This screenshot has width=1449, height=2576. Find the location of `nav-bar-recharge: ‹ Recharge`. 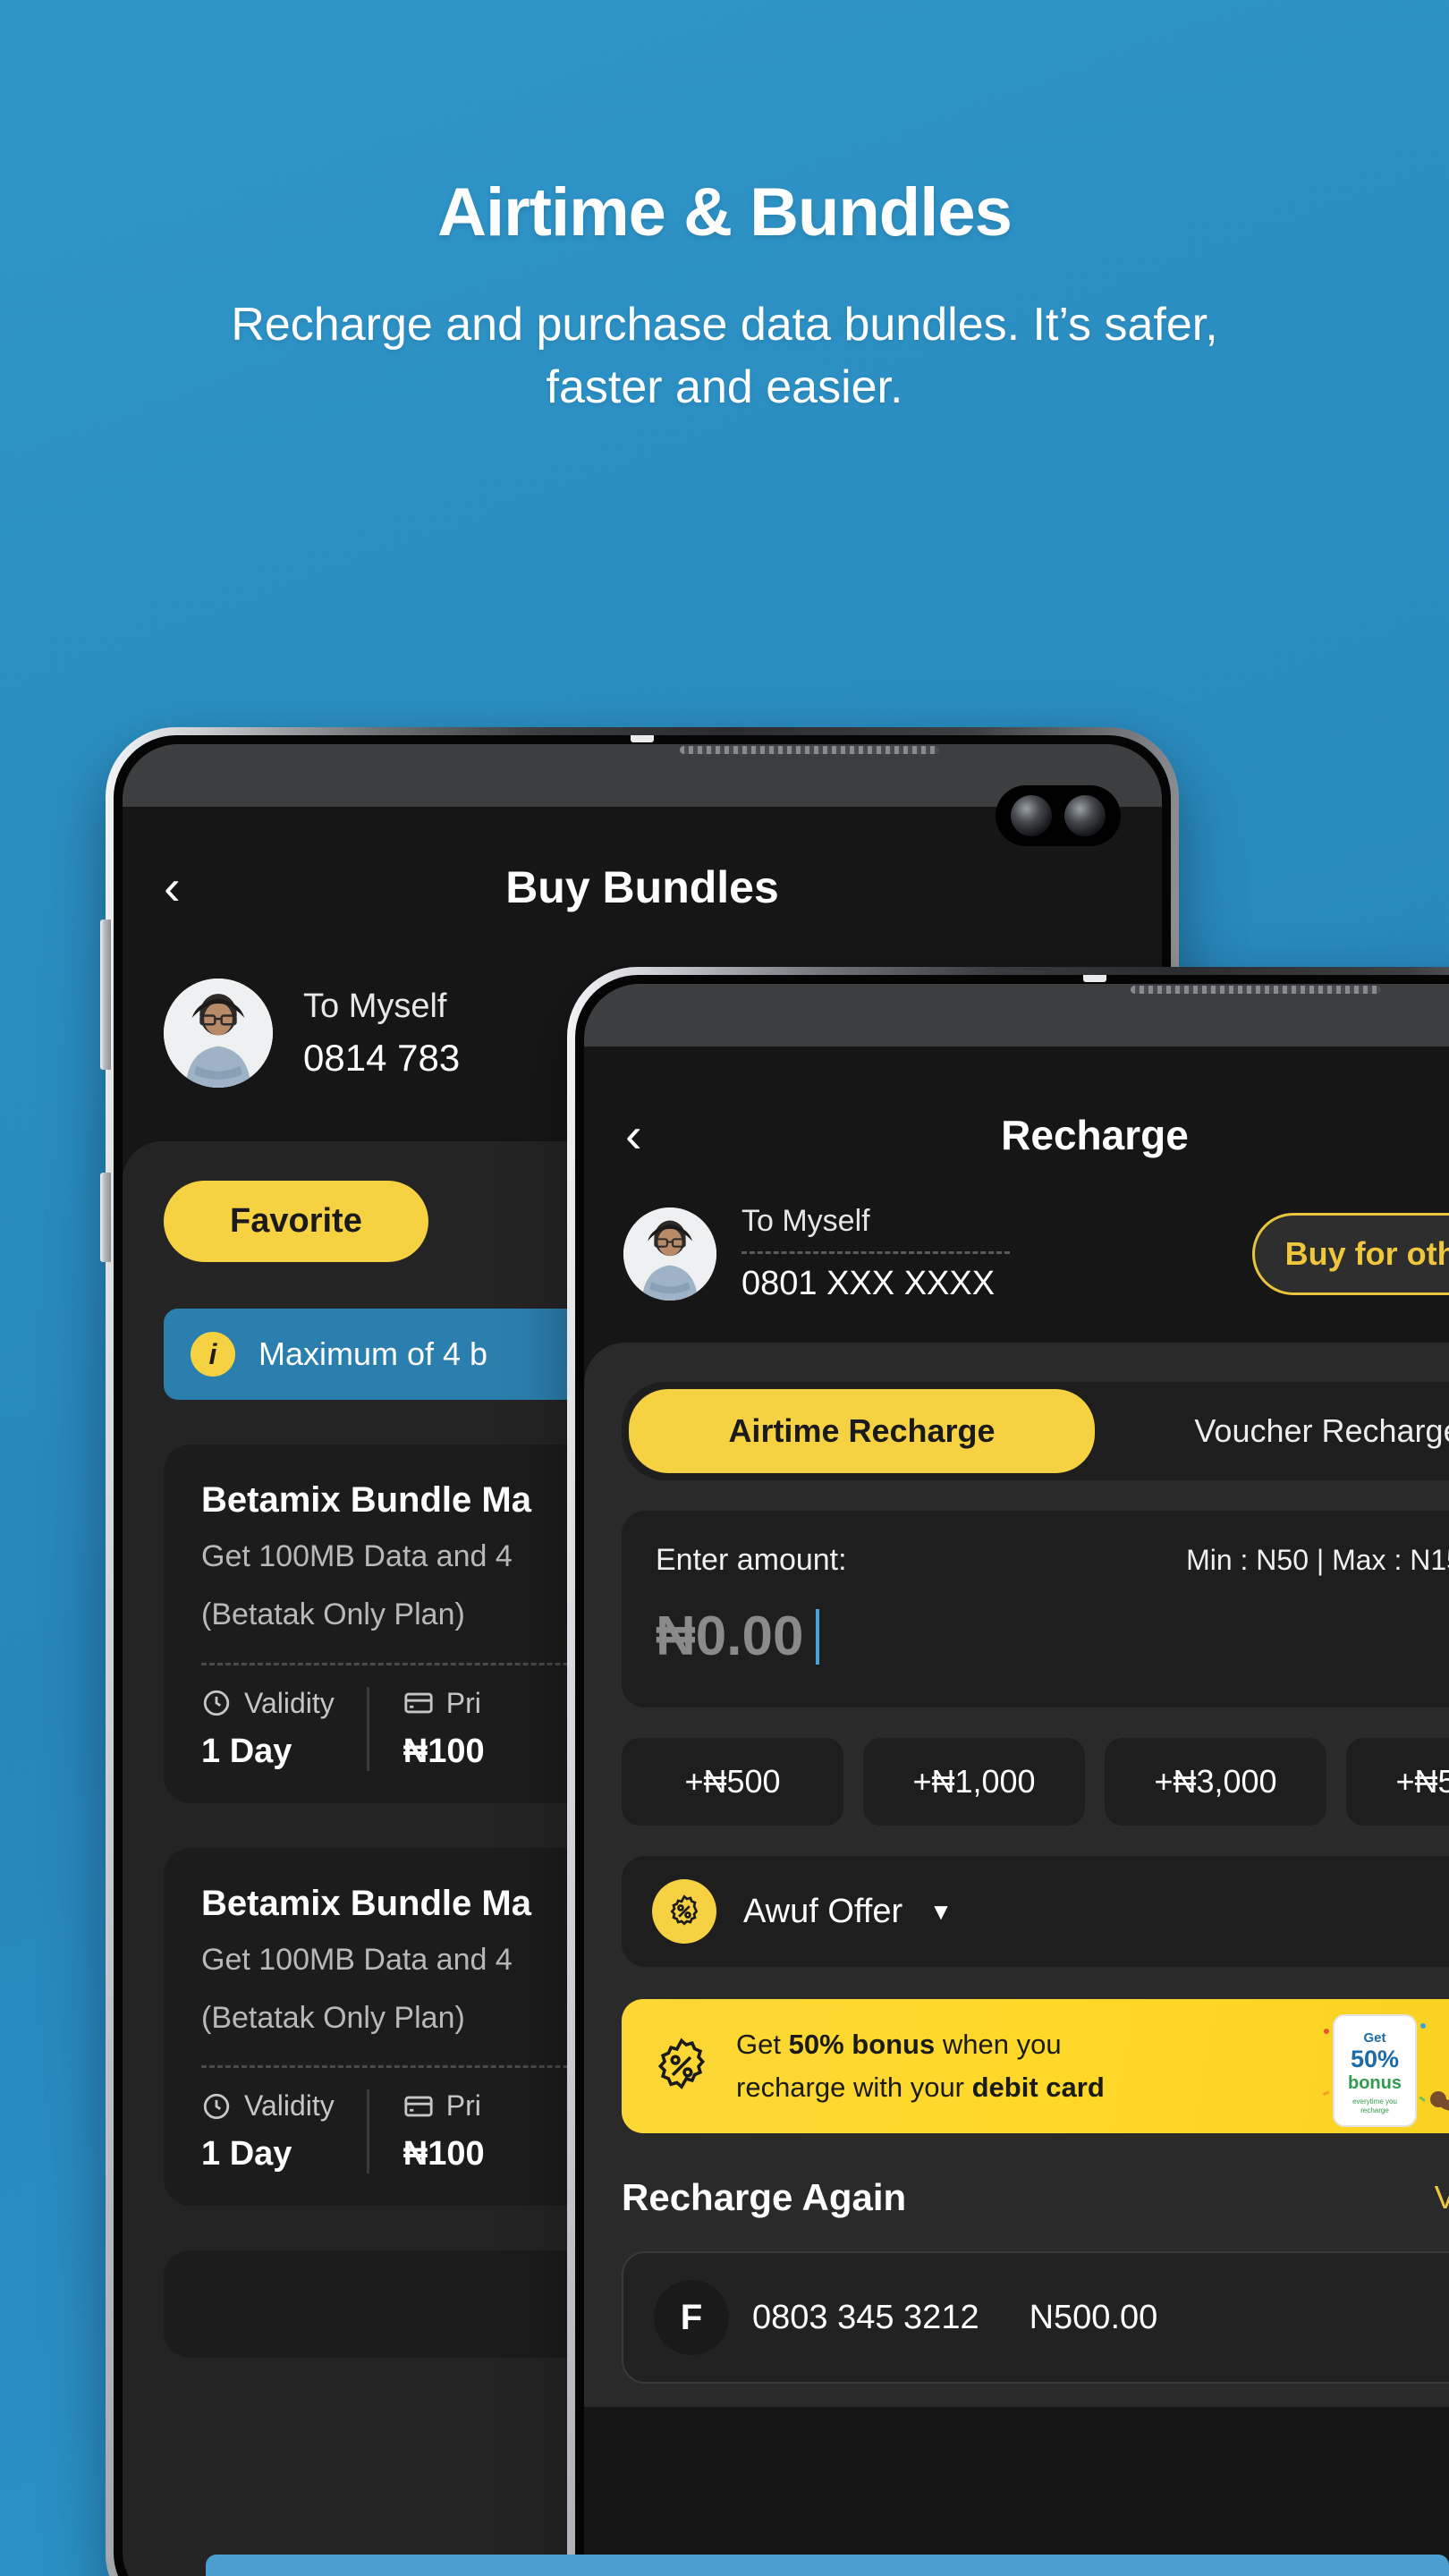

nav-bar-recharge: ‹ Recharge is located at coordinates (1016, 1113).